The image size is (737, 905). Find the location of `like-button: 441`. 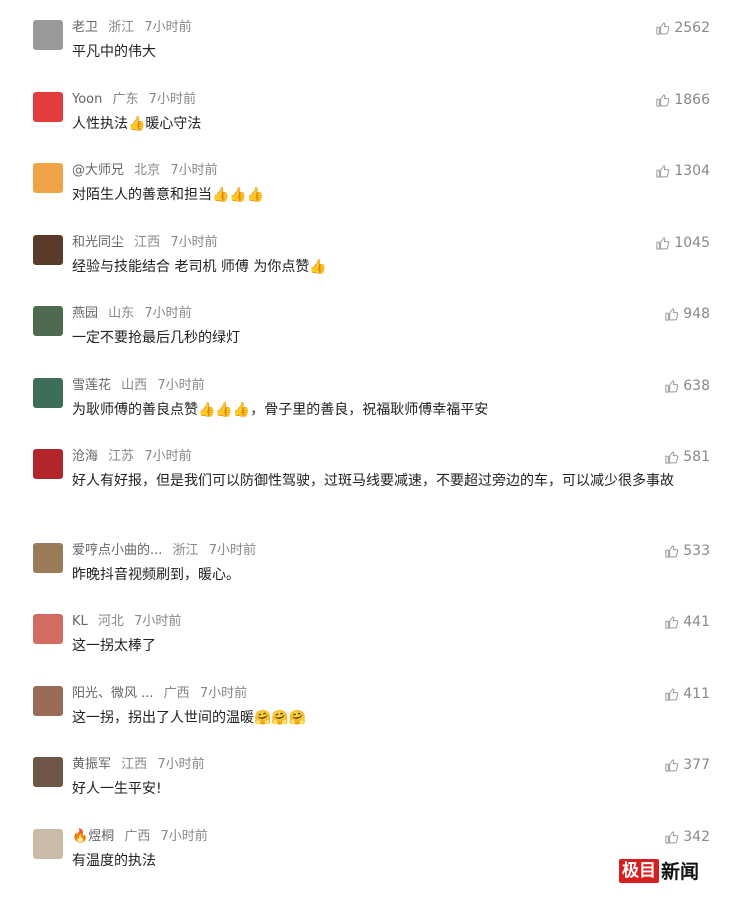

like-button: 441 is located at coordinates (687, 622).